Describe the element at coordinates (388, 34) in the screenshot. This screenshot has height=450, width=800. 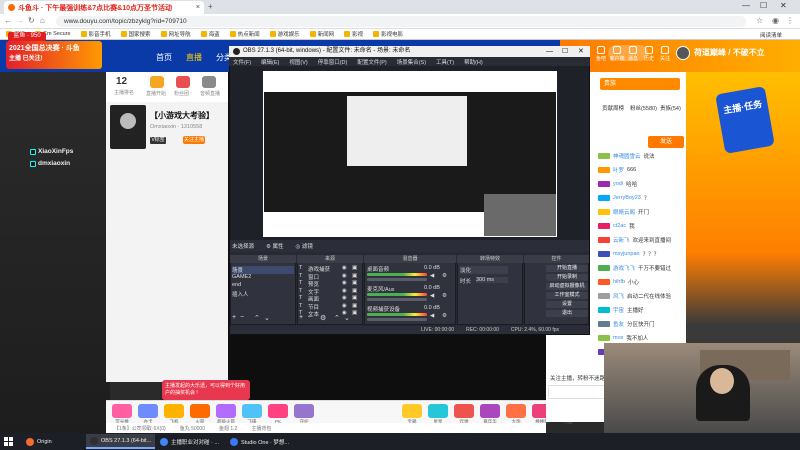
I see `bookmark-item: 影视电影` at that location.